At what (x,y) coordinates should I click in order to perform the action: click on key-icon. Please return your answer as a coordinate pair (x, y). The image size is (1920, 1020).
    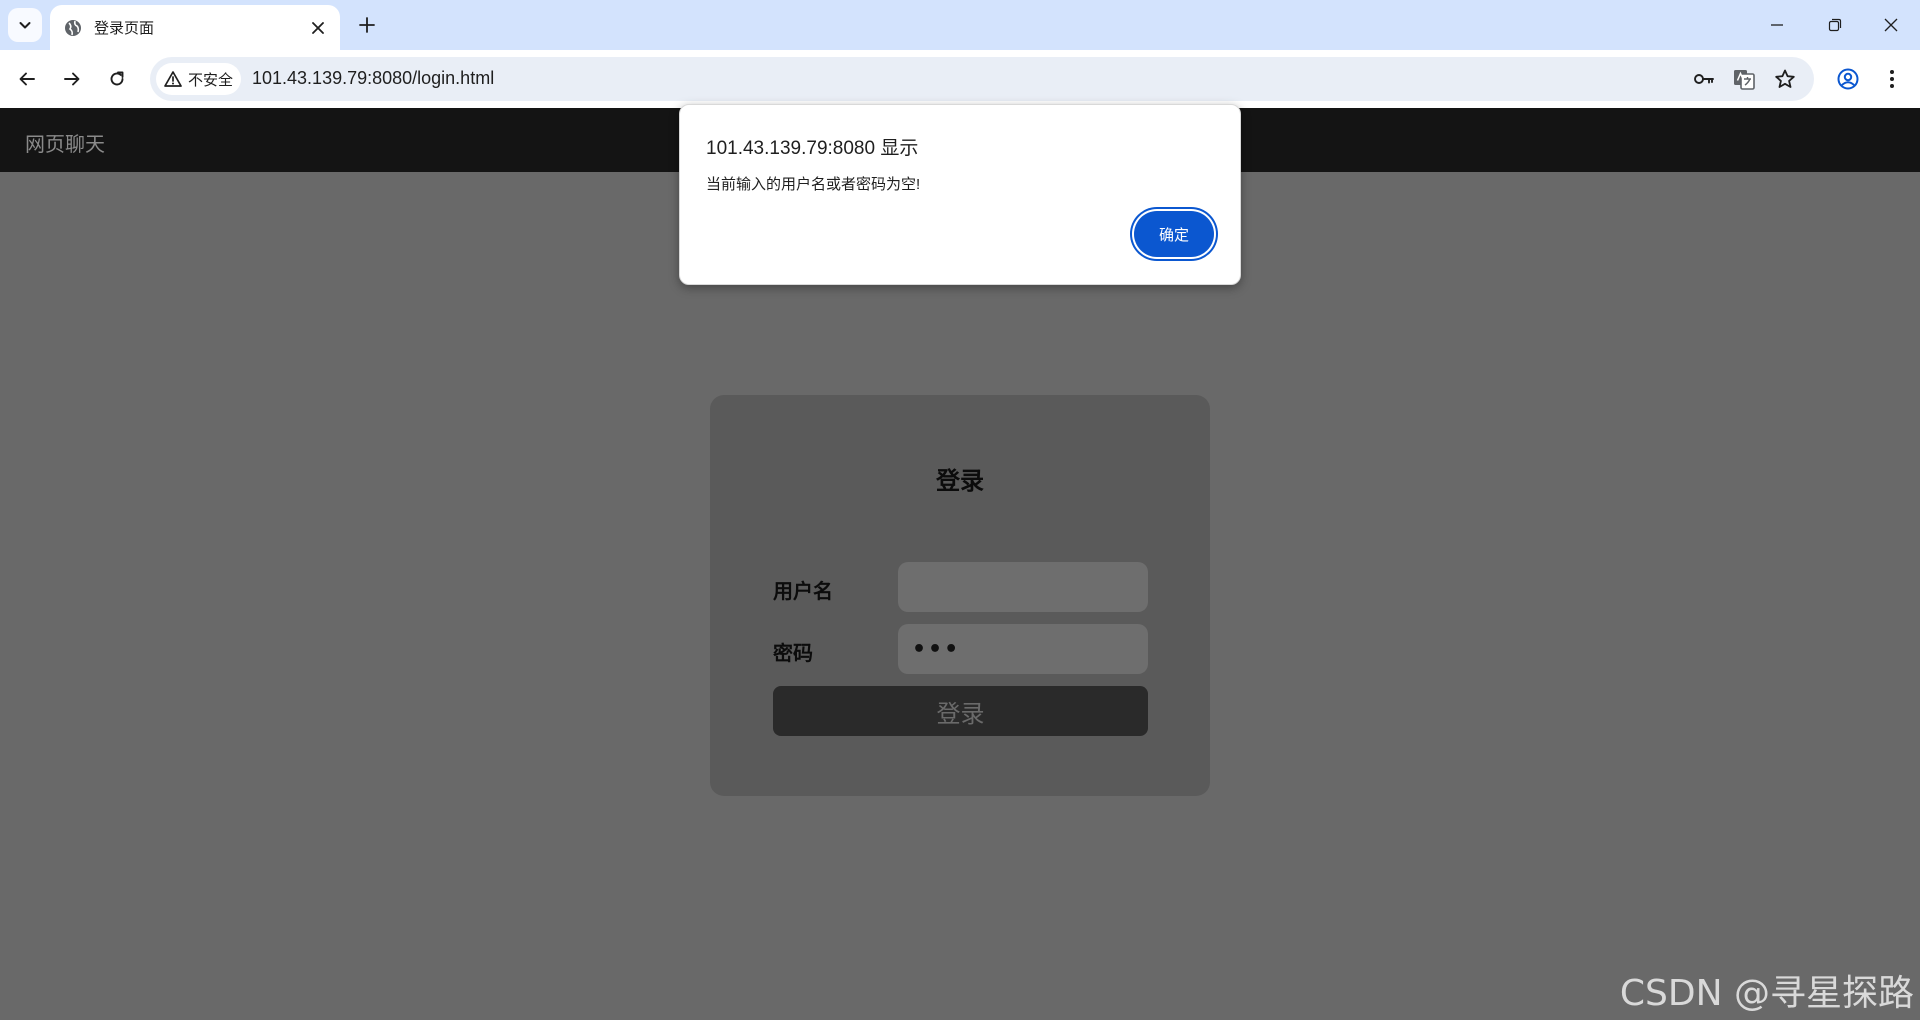
    Looking at the image, I should click on (1704, 79).